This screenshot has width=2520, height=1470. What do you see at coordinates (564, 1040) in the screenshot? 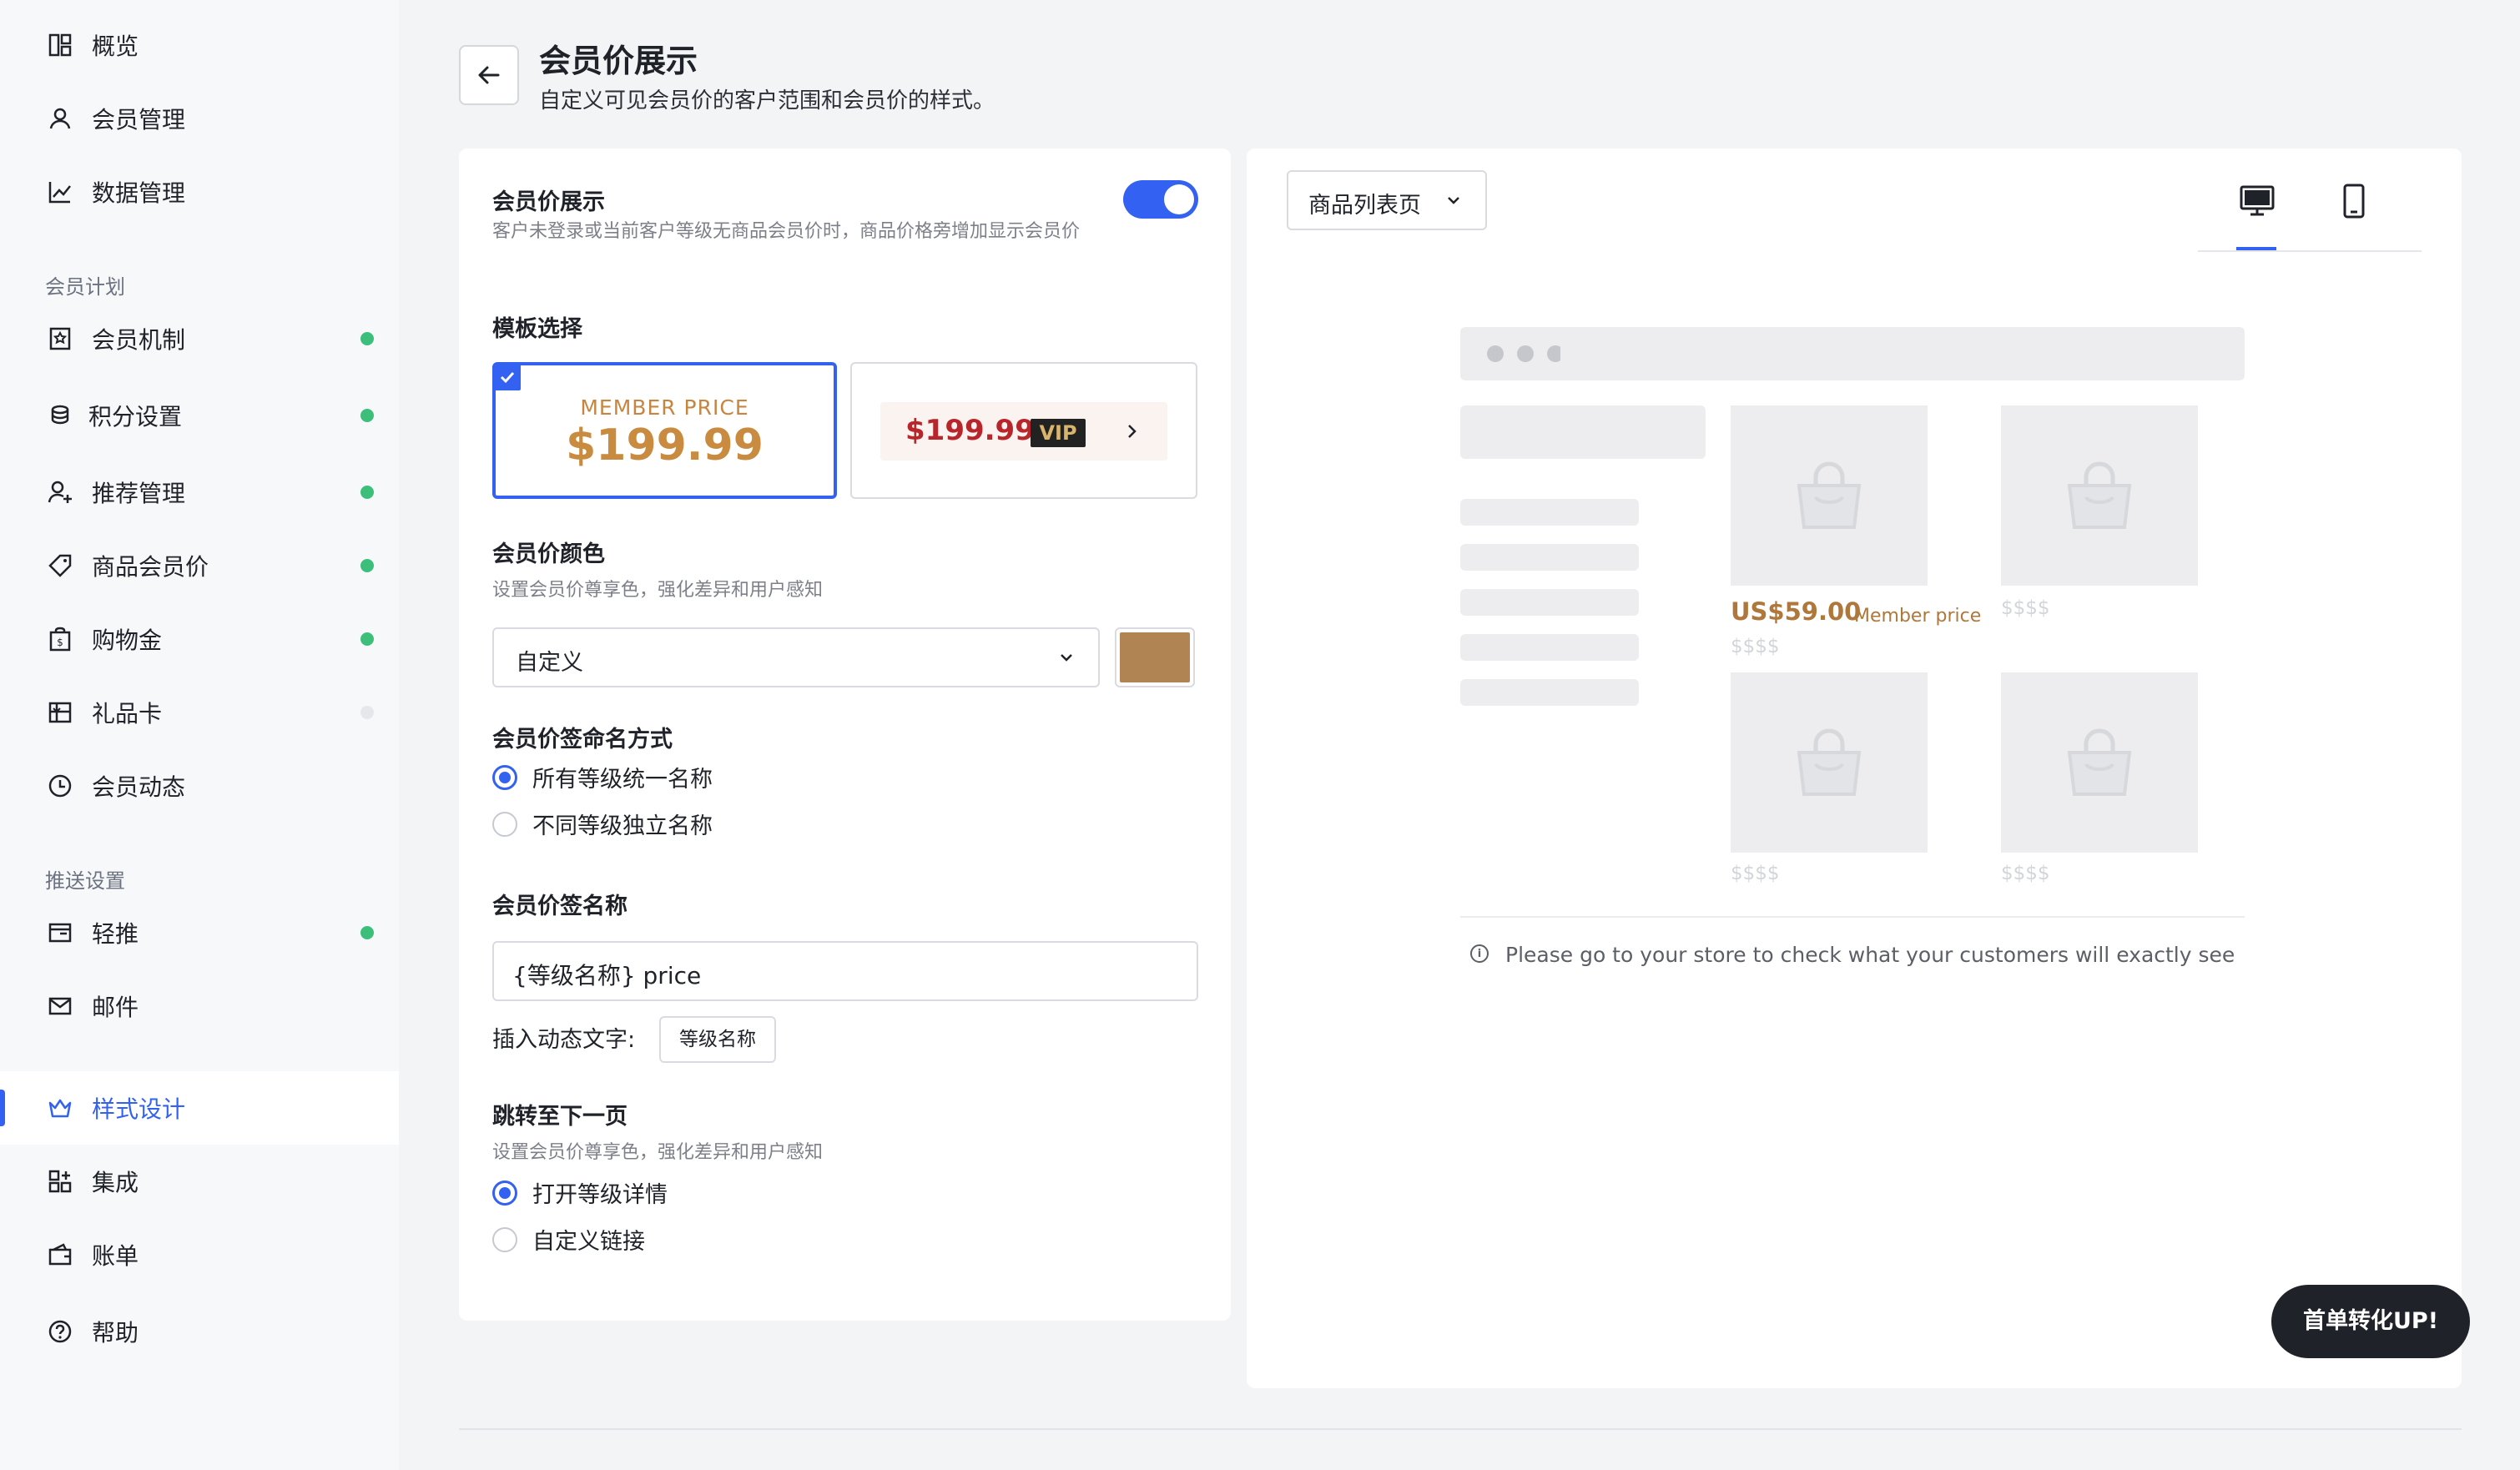
I see `insert-dynamic-label: 插入动态文字:` at bounding box center [564, 1040].